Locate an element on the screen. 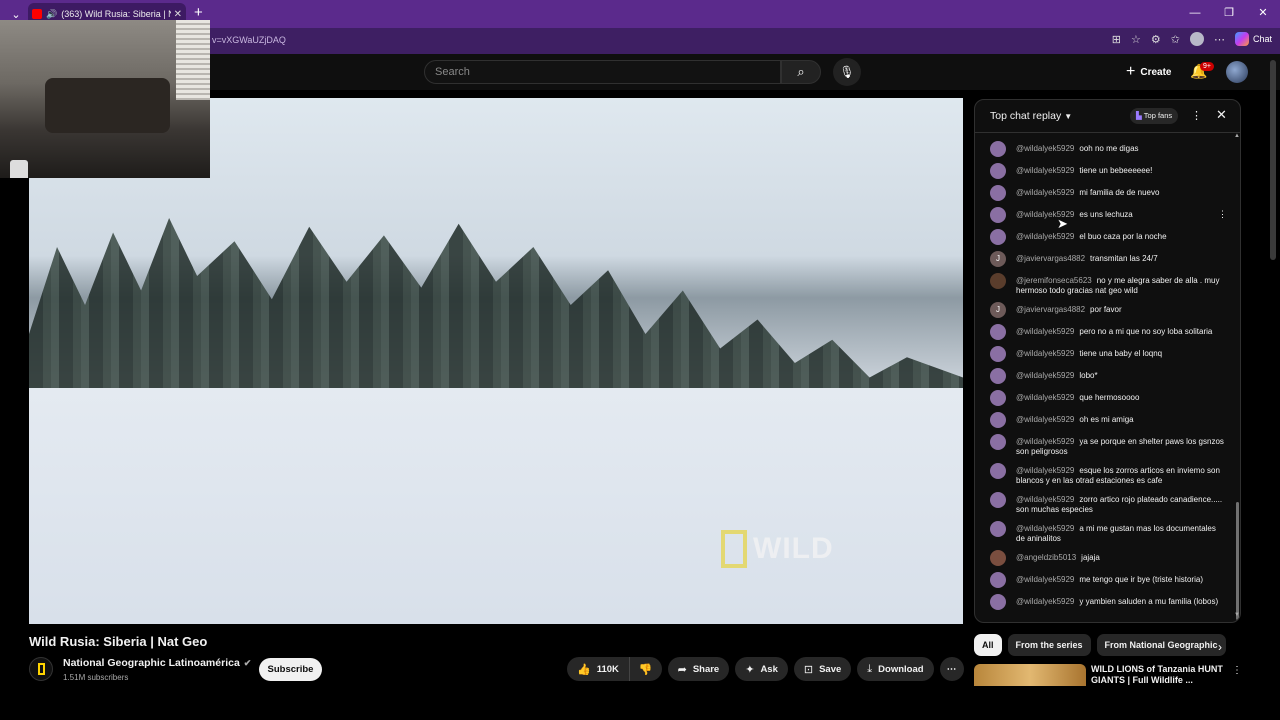 This screenshot has height=720, width=1280. chat-message: @wildalyek5929 ooh no me digas is located at coordinates (1104, 149).